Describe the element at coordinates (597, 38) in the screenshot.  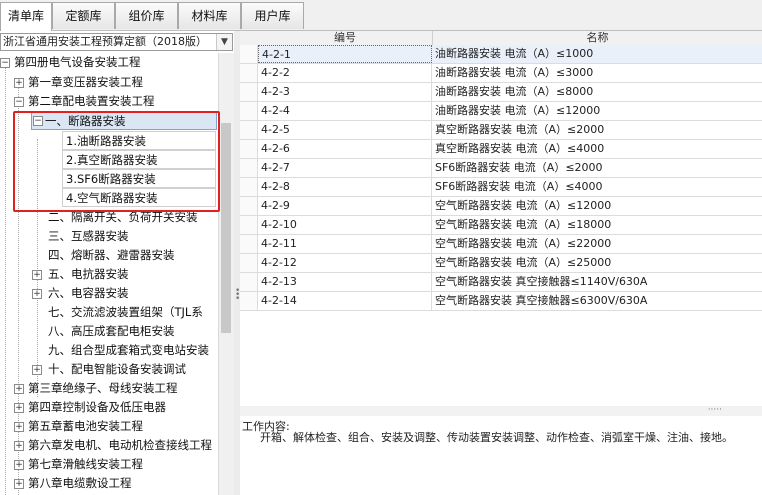
I see `column-header-name: 名称` at that location.